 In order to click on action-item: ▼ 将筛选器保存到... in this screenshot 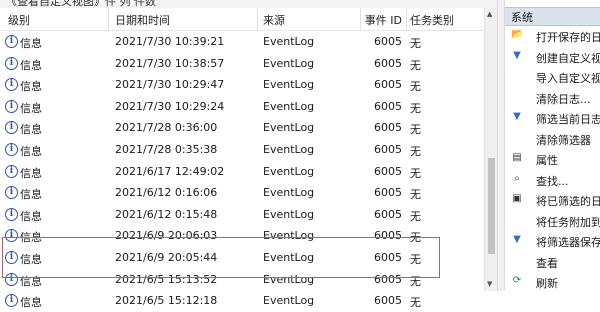, I will do `click(552, 241)`.